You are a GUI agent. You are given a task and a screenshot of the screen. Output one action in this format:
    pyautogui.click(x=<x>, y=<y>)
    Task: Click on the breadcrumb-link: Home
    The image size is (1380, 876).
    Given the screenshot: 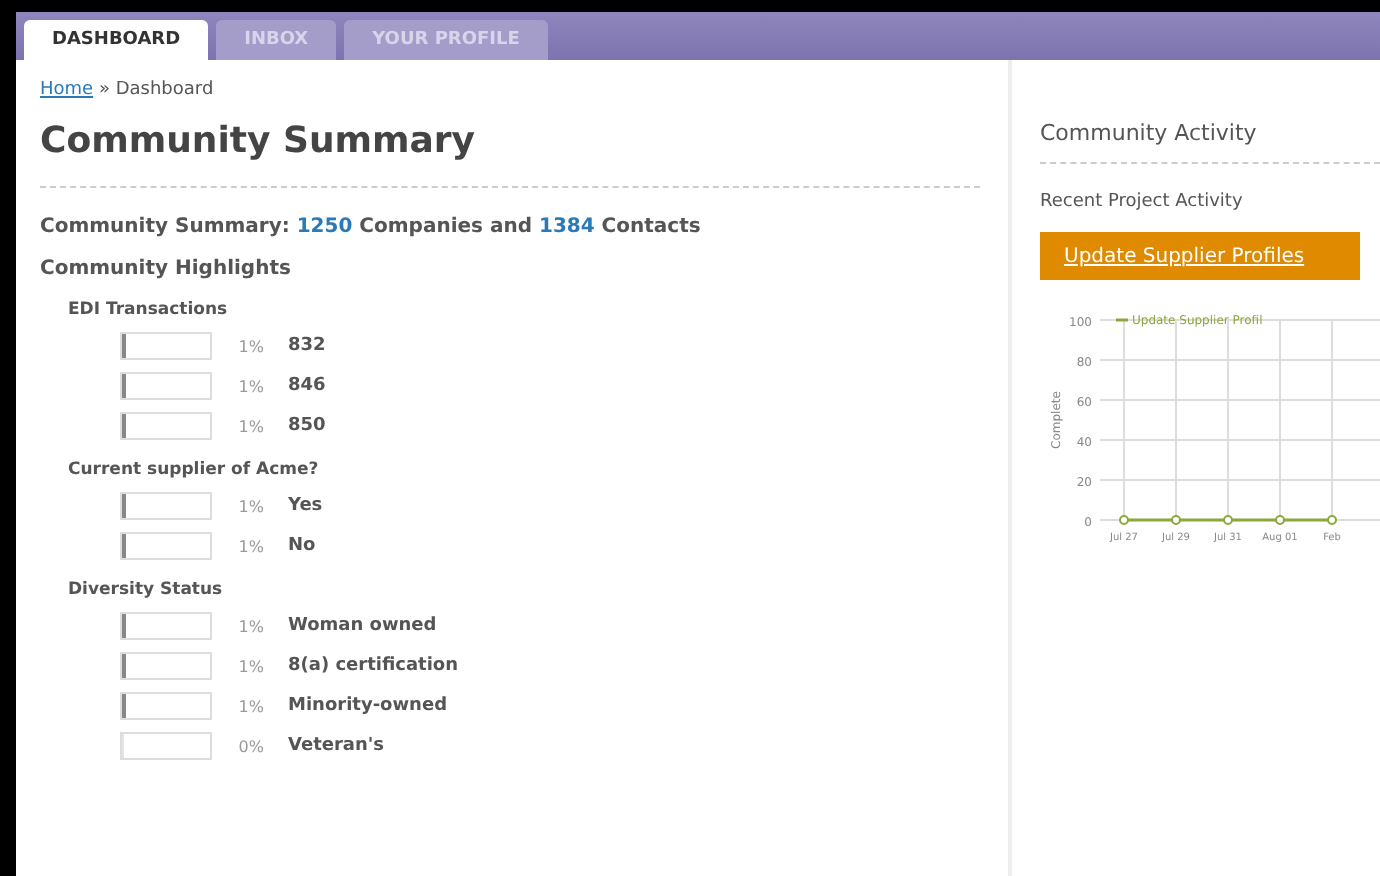 What is the action you would take?
    pyautogui.click(x=67, y=90)
    